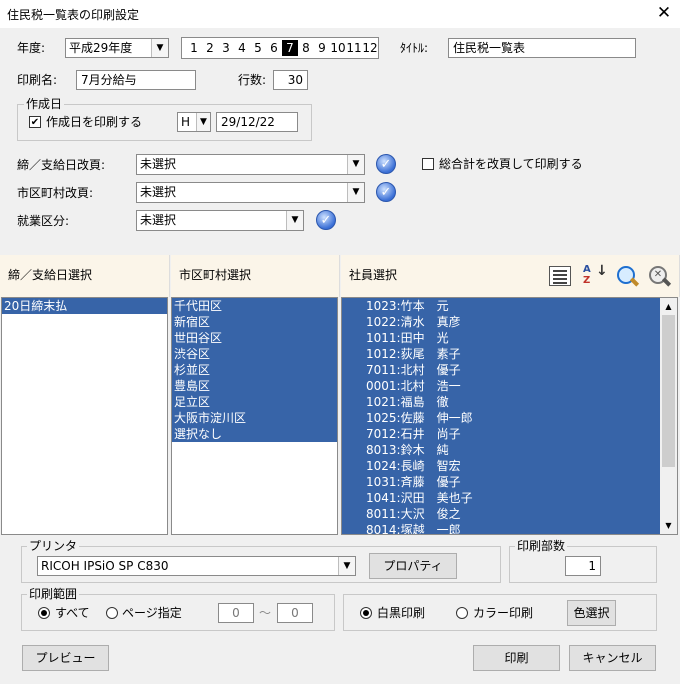 The height and width of the screenshot is (684, 680). Describe the element at coordinates (194, 122) in the screenshot. I see `era-select: H ▼` at that location.